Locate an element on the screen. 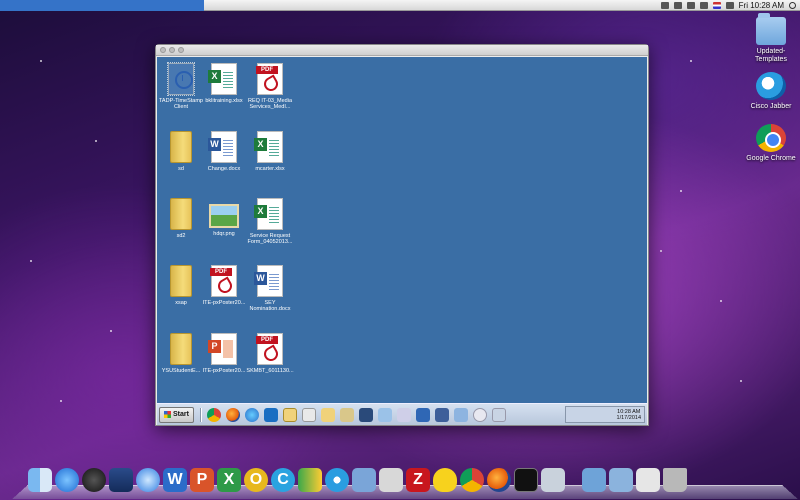 This screenshot has width=800, height=500. google-chrome-icon is located at coordinates (771, 138).